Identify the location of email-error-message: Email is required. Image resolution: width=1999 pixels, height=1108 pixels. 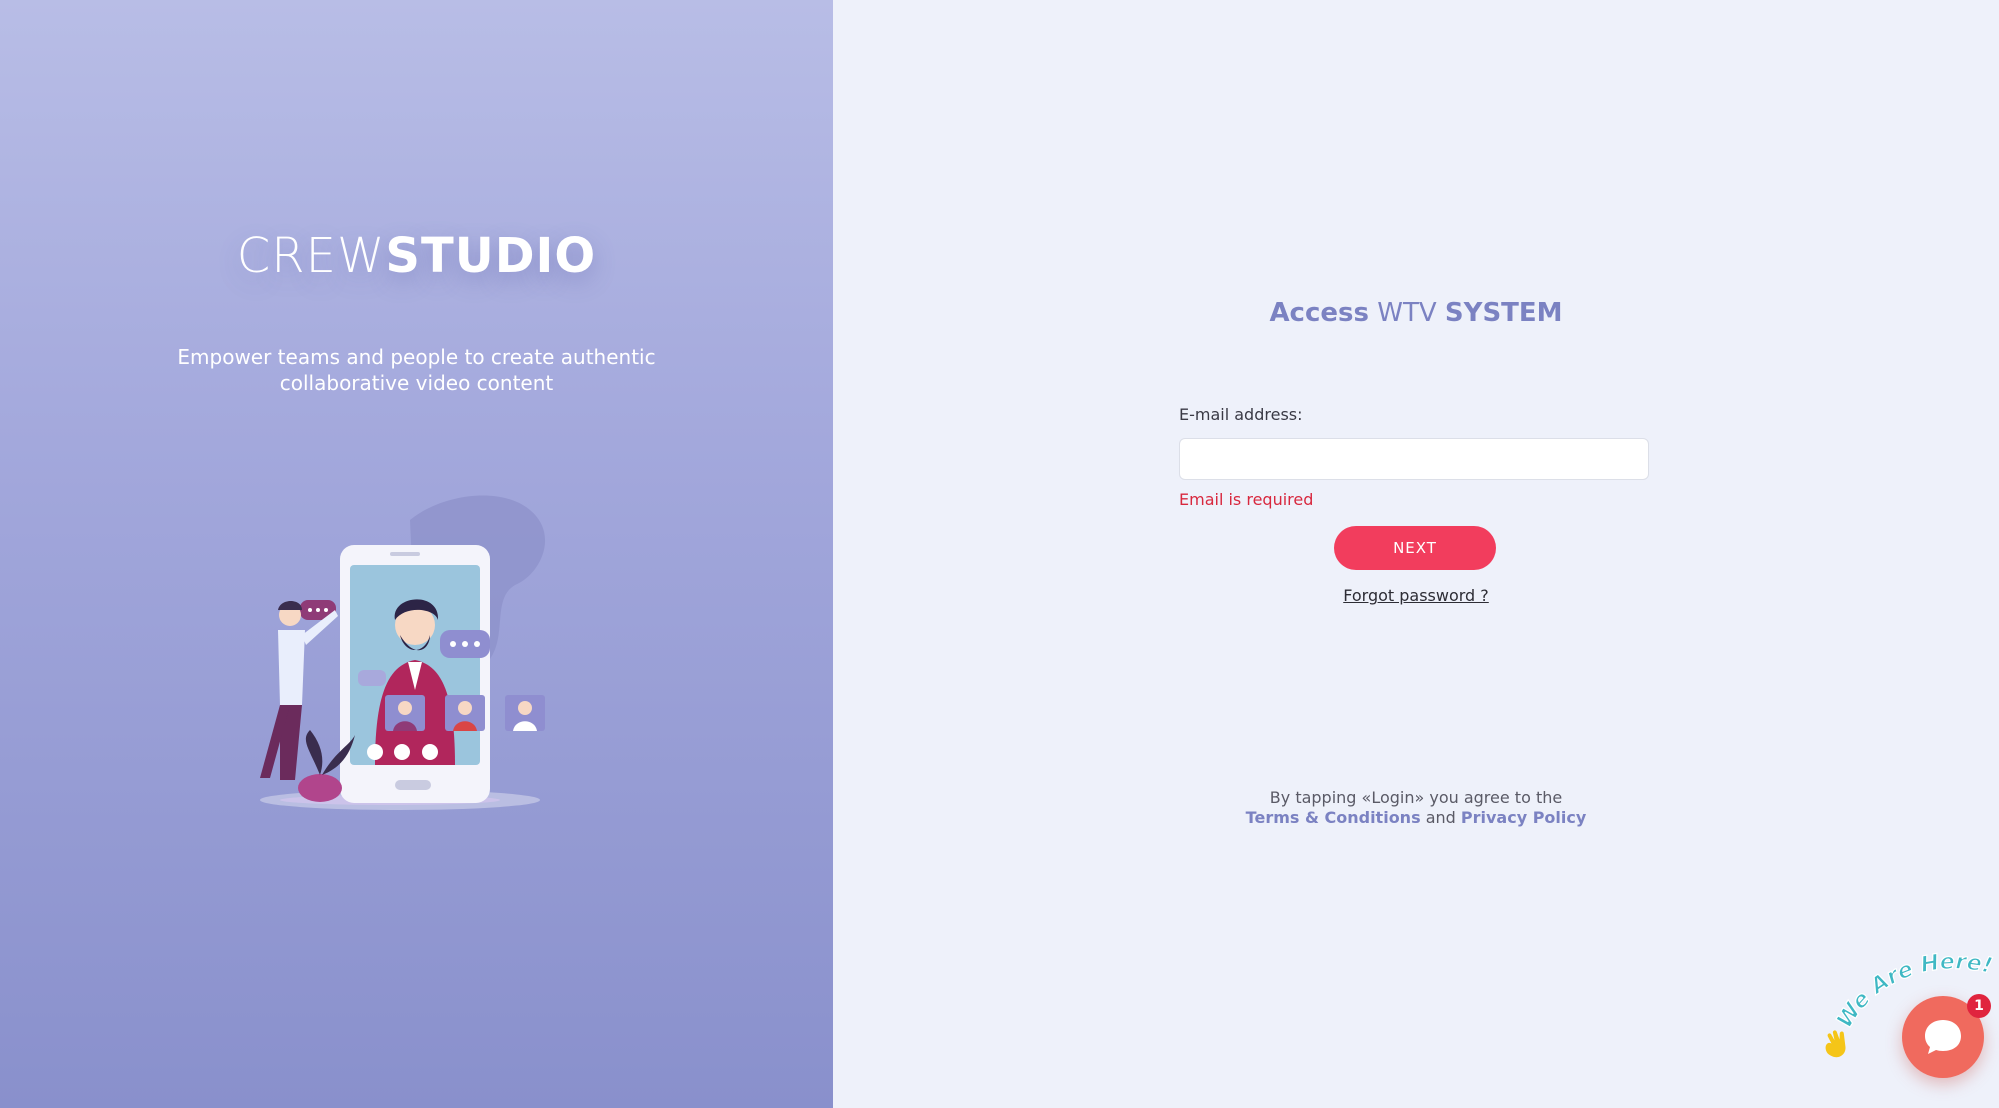
(1246, 499).